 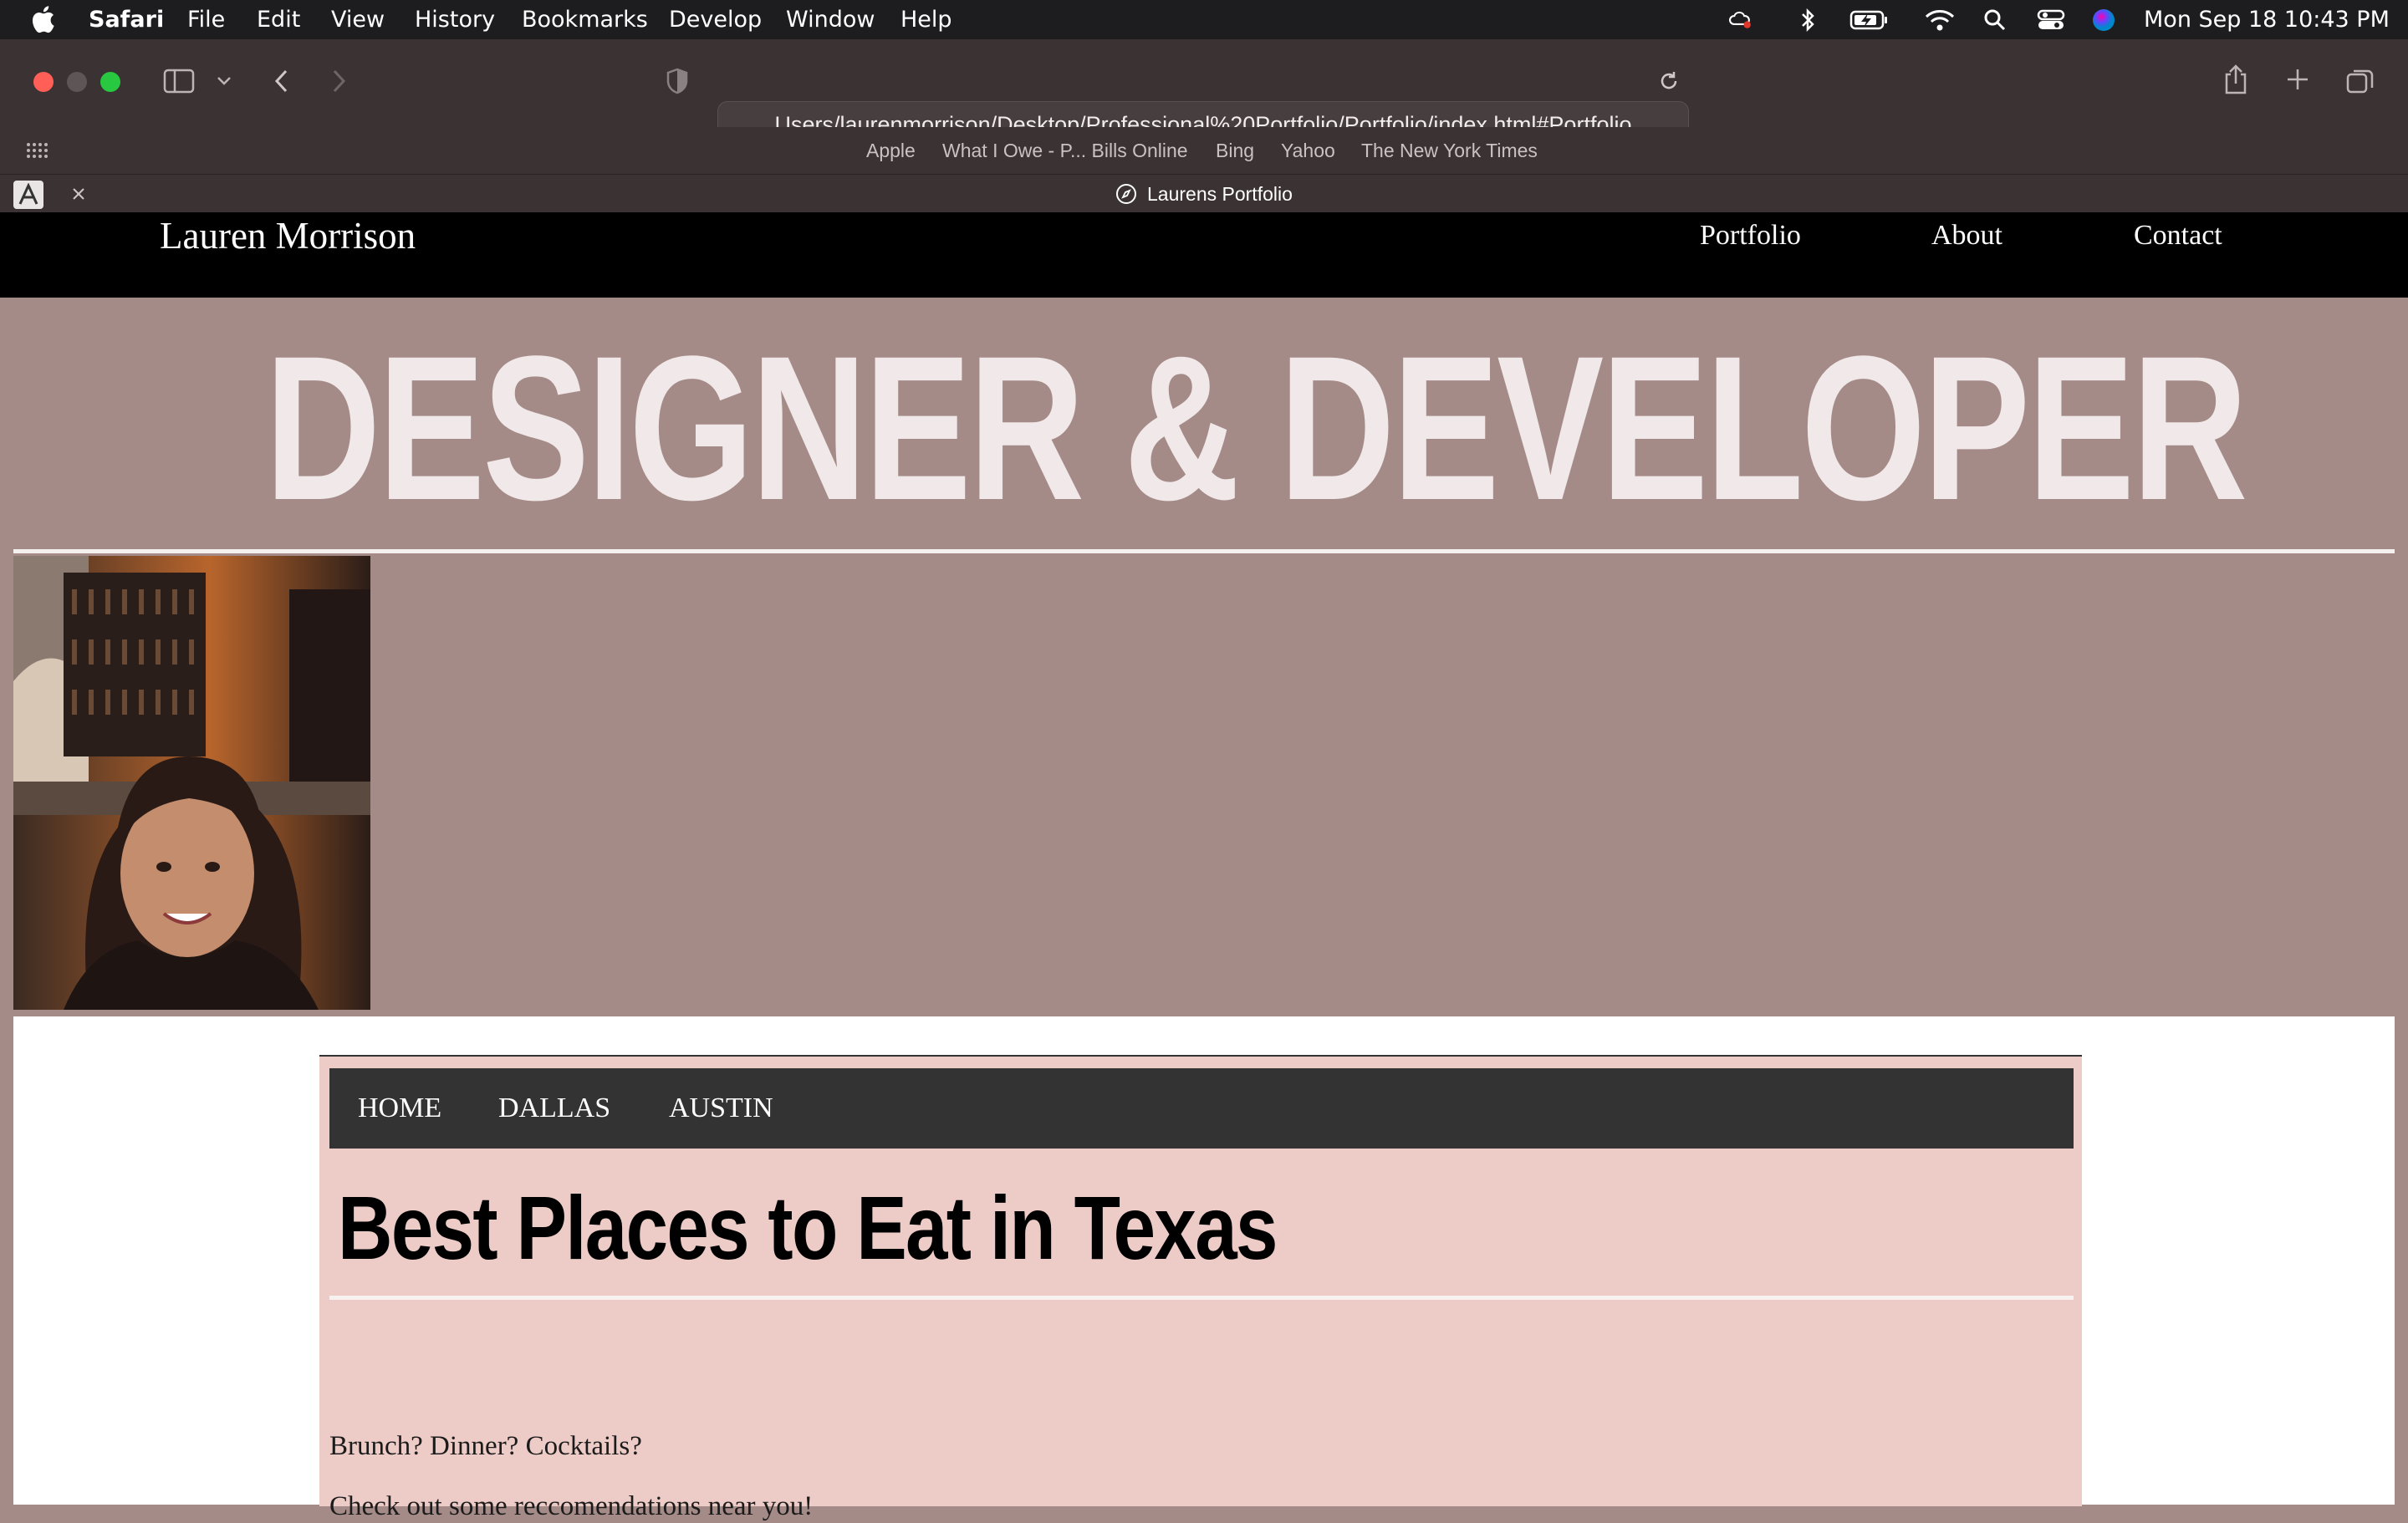 What do you see at coordinates (28, 195) in the screenshot?
I see `font-extension-icon` at bounding box center [28, 195].